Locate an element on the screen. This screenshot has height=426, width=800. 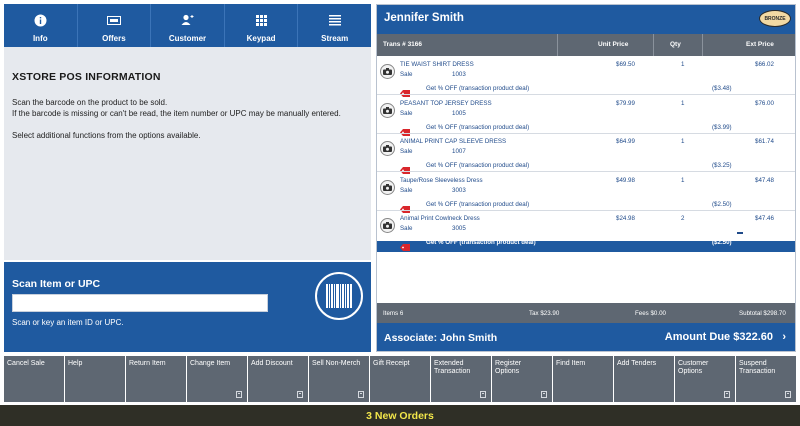
item-sku: 1003 is located at coordinates (459, 74).